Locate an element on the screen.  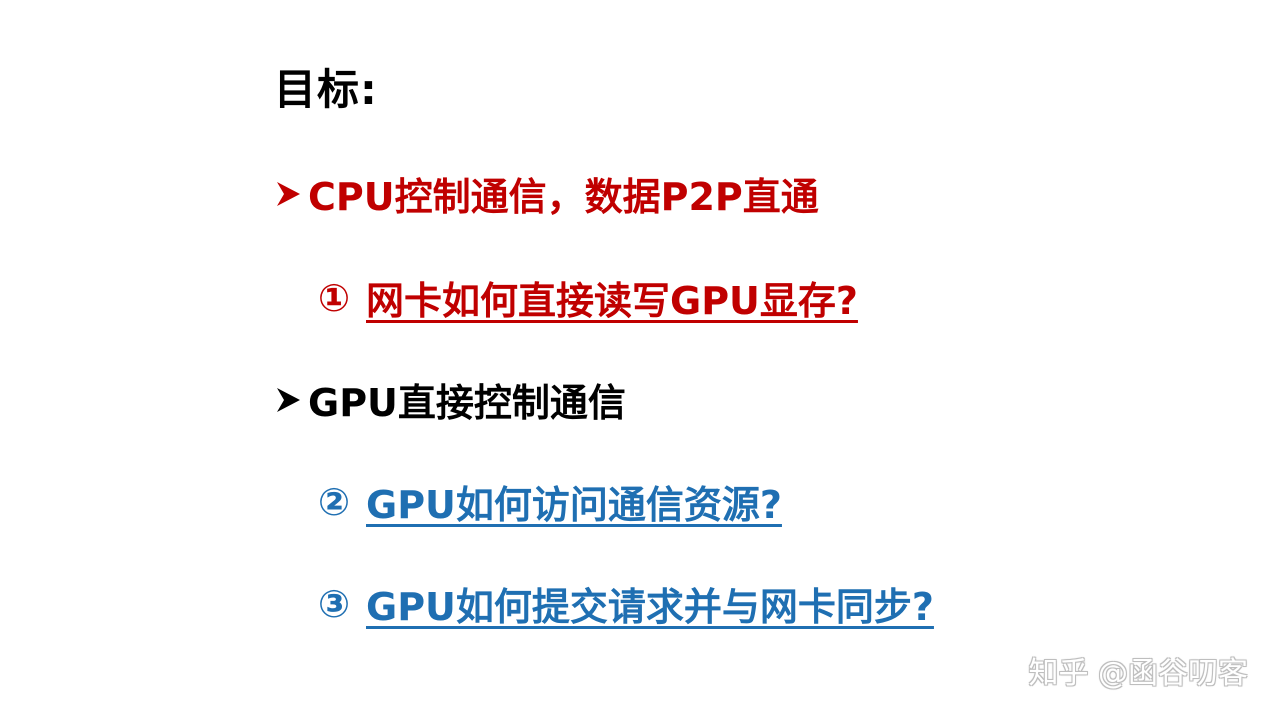
bullet-item-gpu-control: GPU直接控制通信 is located at coordinates (450, 399).